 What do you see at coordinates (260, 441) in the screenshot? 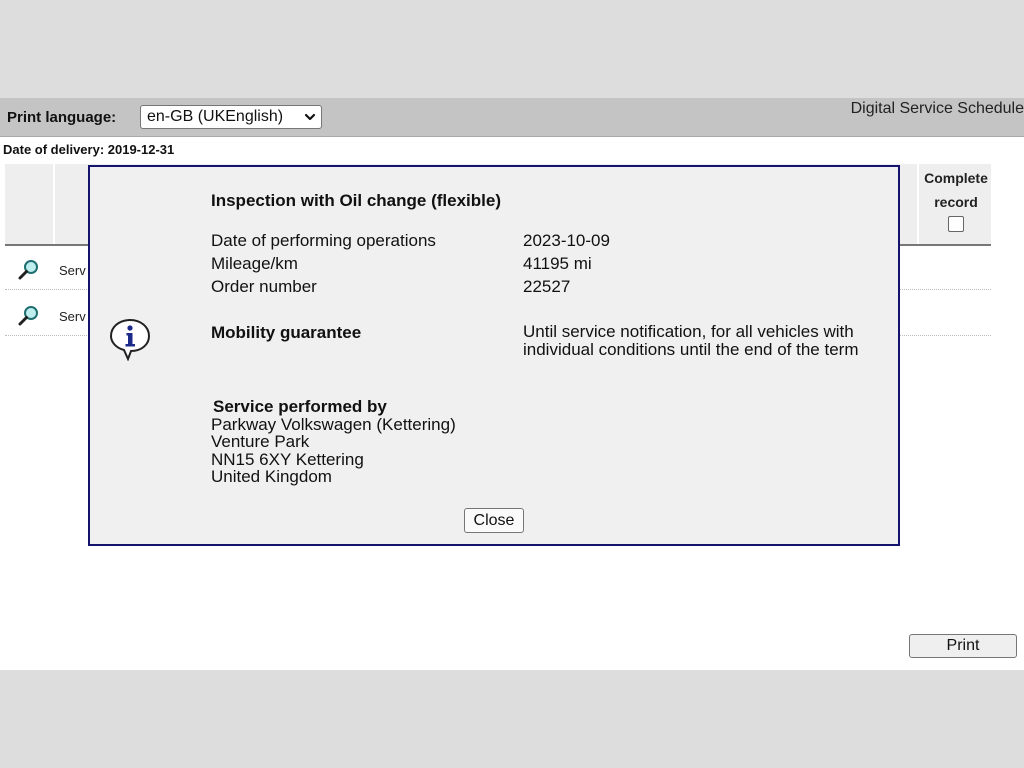
I see `dealer-street: Venture Park` at bounding box center [260, 441].